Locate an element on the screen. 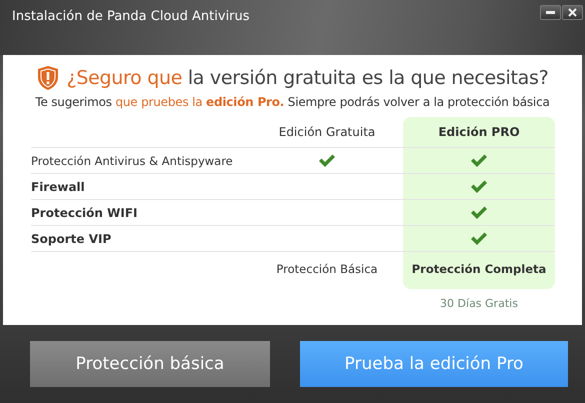 The width and height of the screenshot is (585, 403). feature-label: Soporte VIP is located at coordinates (141, 239).